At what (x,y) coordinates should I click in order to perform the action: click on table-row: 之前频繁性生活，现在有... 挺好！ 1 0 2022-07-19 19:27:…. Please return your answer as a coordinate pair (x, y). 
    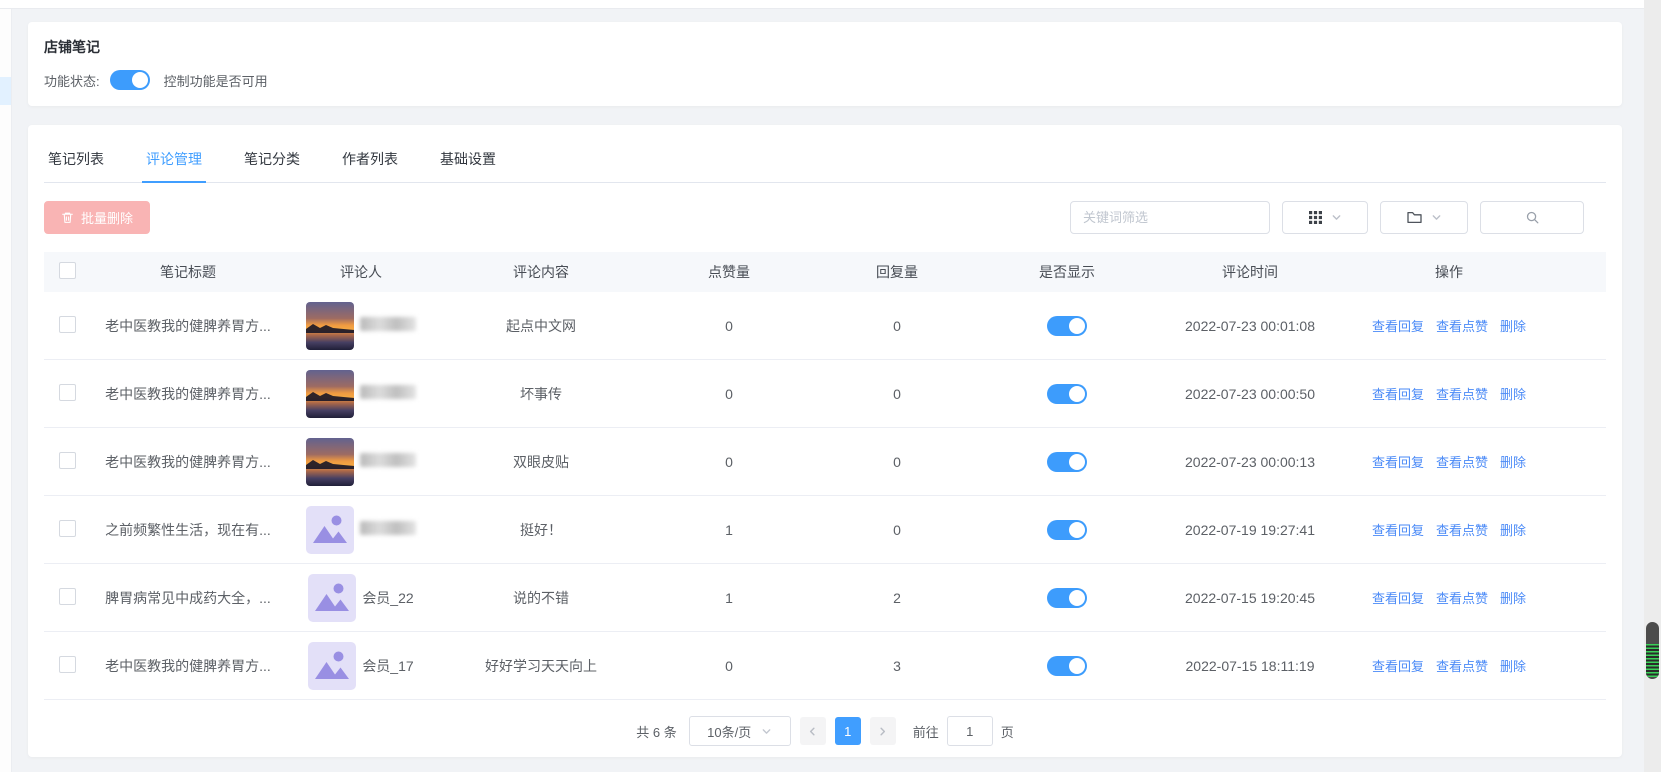
    Looking at the image, I should click on (825, 529).